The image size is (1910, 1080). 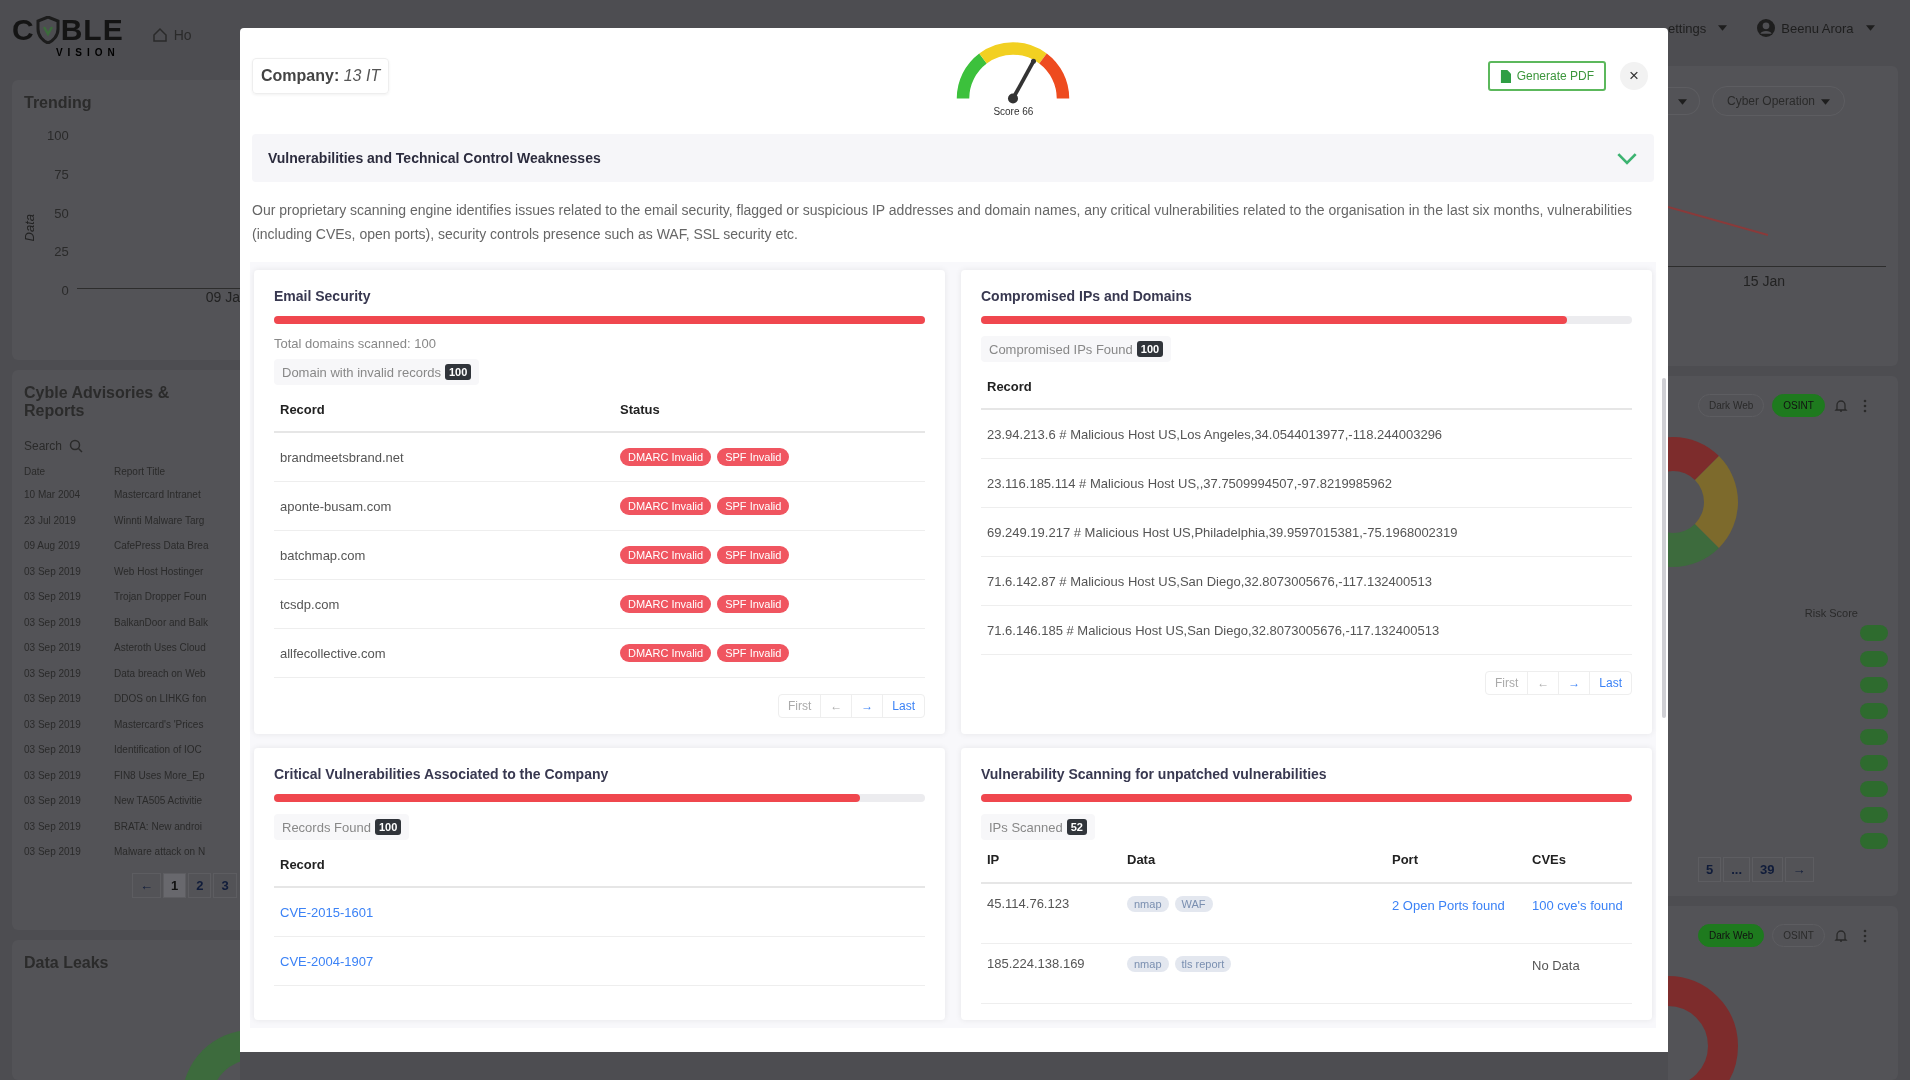 I want to click on table-cell: 71.6.146.185 # Malicious Host US,San Diego,32.8073005676,-117.132400513, so click(x=1213, y=630).